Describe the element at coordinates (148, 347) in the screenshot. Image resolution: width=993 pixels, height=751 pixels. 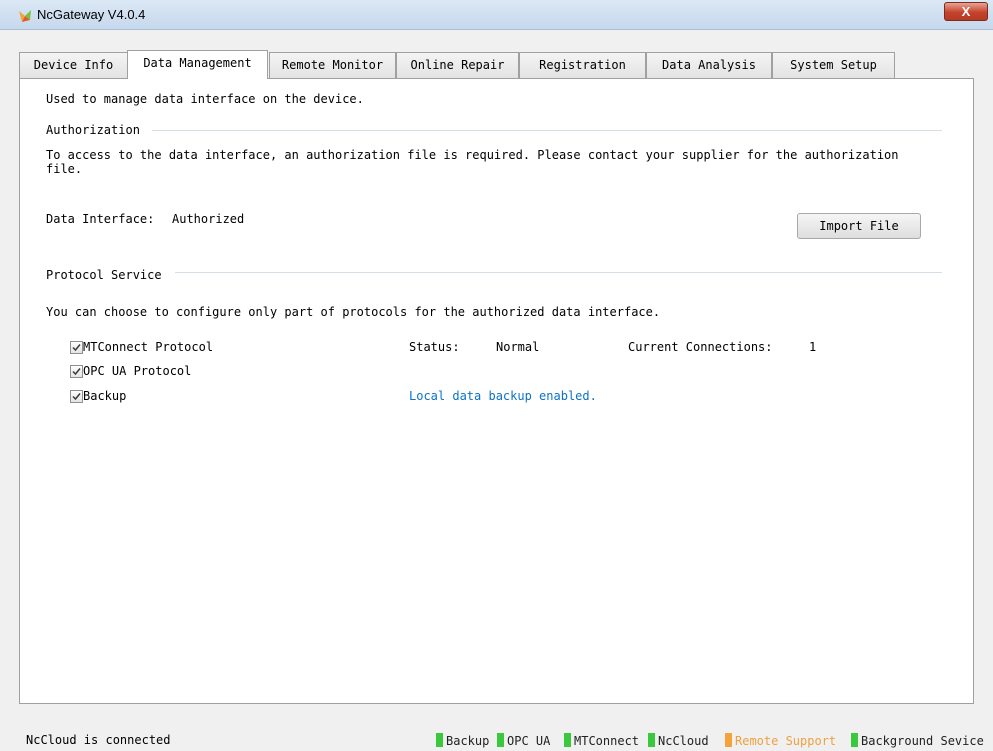
I see `mtconnect-label: MTConnect Protocol` at that location.